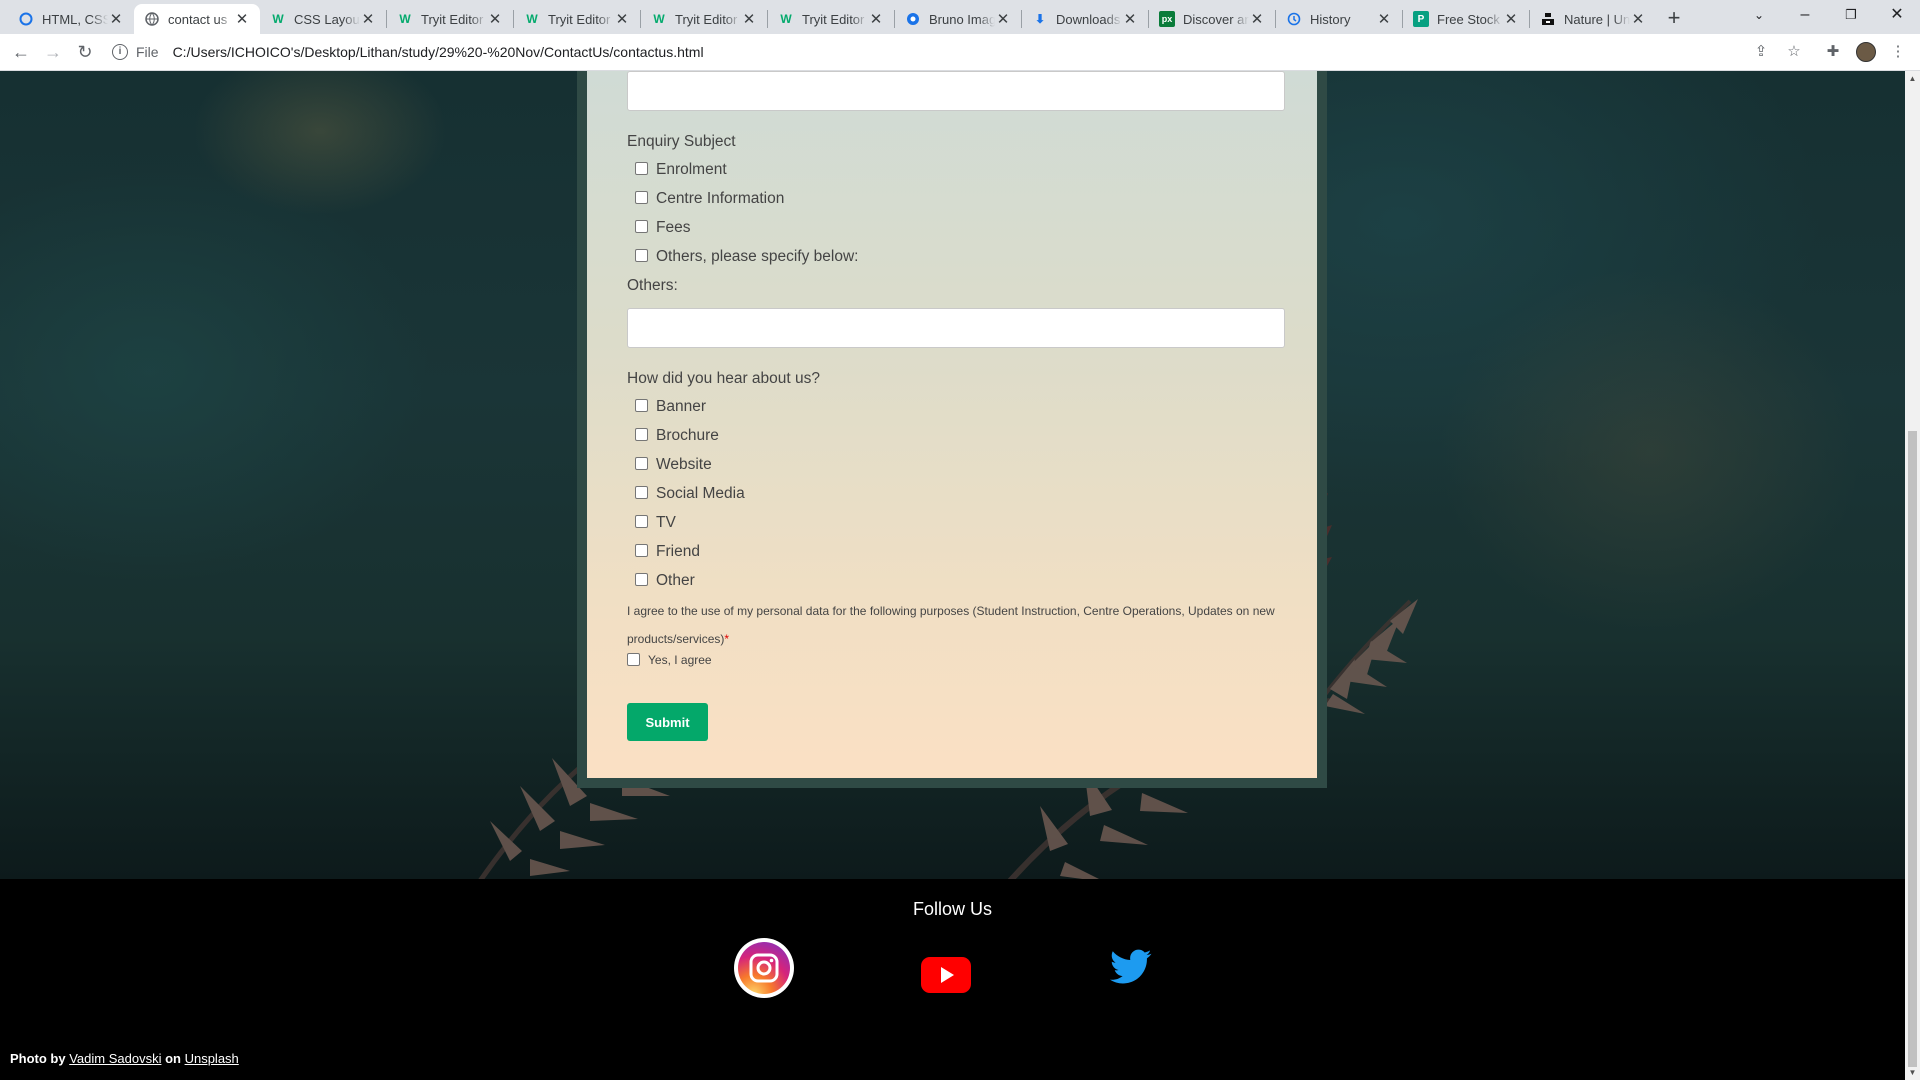 The width and height of the screenshot is (1920, 1080). Describe the element at coordinates (667, 722) in the screenshot. I see `submit-button: Submit` at that location.